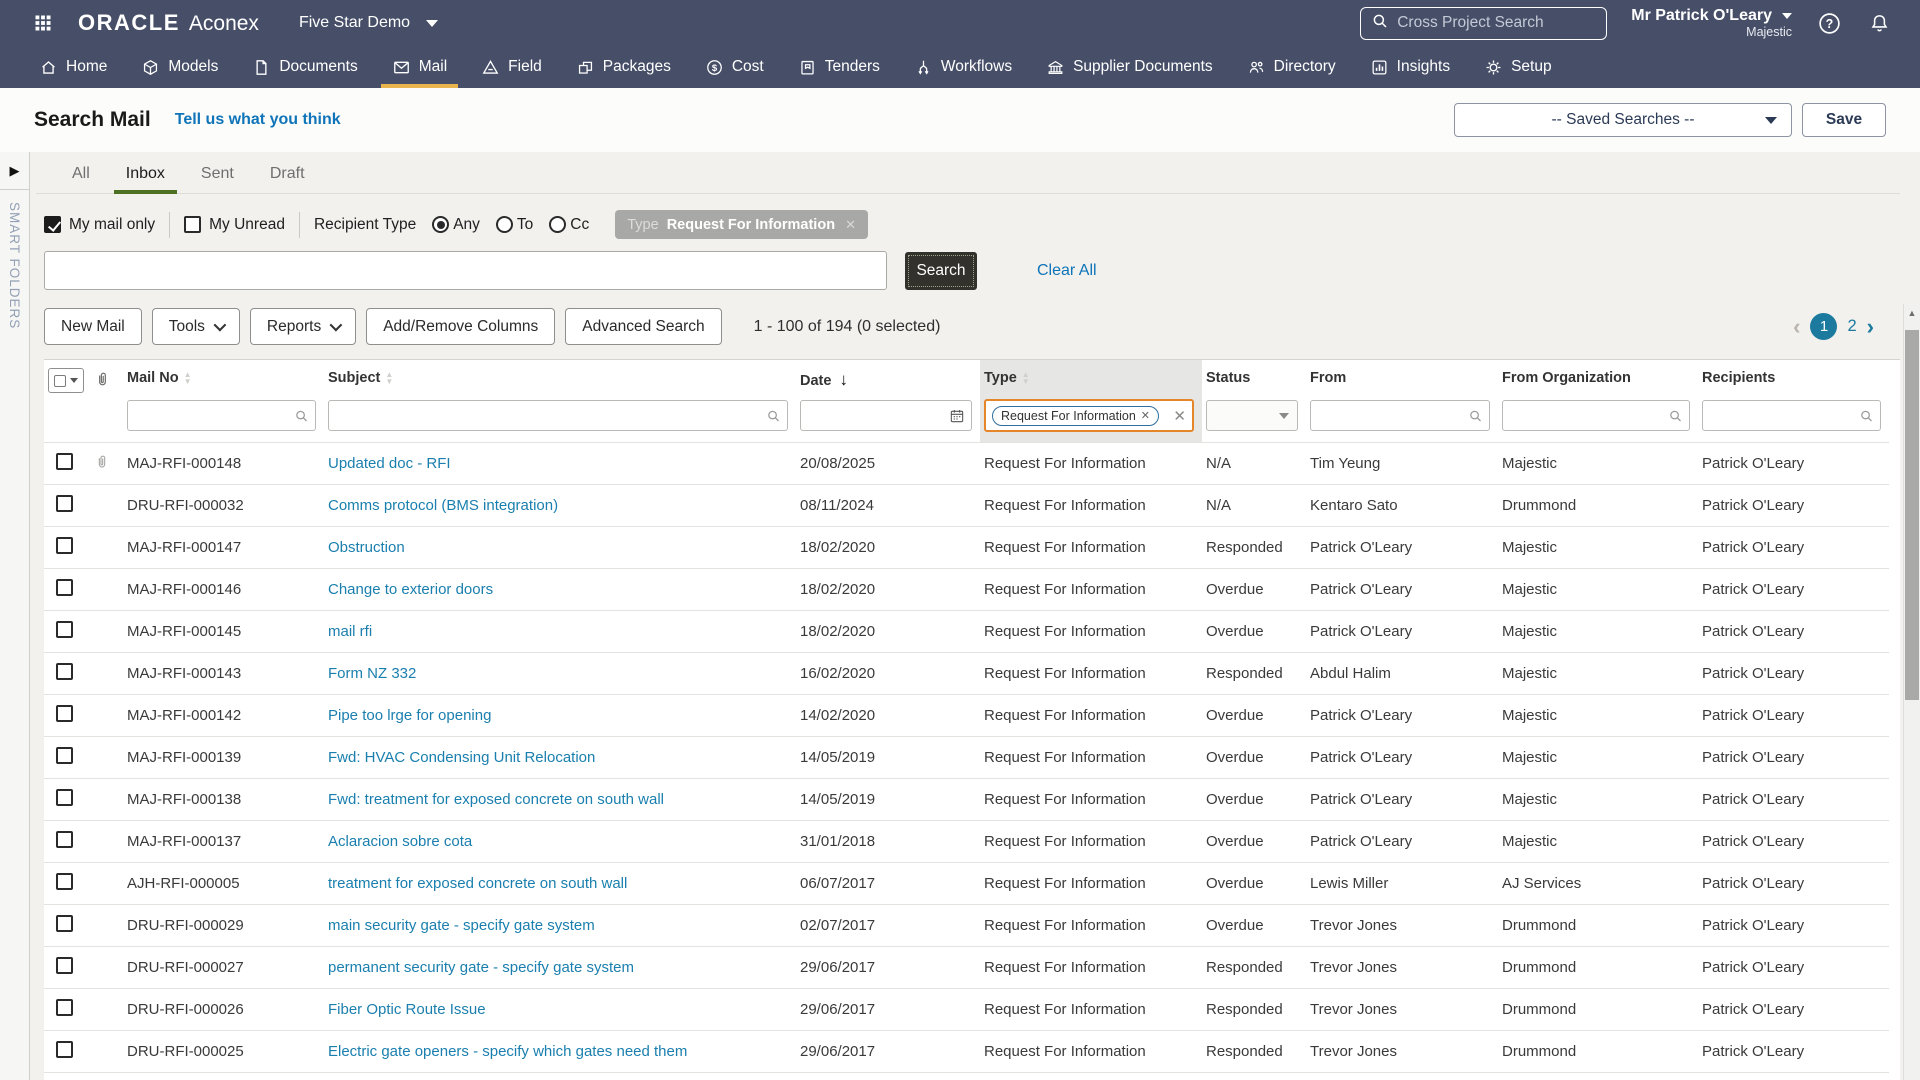 Image resolution: width=1920 pixels, height=1080 pixels. I want to click on expand-rail-button: ▶, so click(14, 171).